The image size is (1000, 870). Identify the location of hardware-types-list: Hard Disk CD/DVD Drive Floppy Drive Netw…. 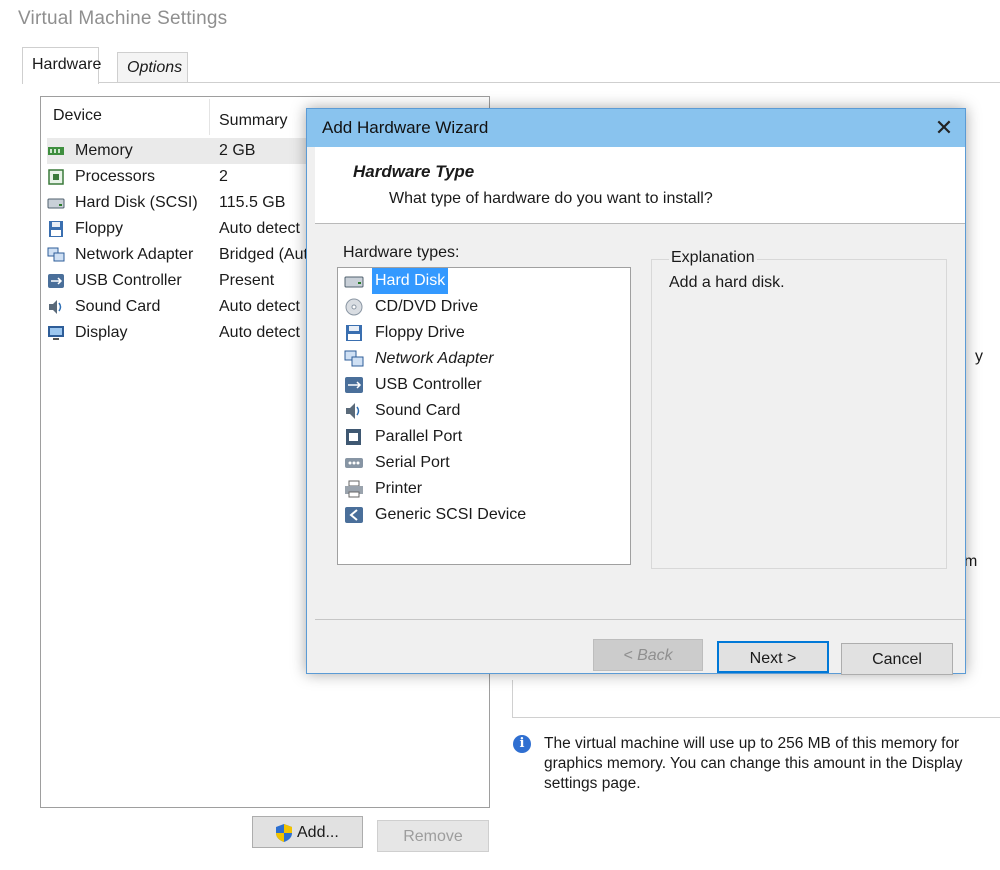
(484, 416).